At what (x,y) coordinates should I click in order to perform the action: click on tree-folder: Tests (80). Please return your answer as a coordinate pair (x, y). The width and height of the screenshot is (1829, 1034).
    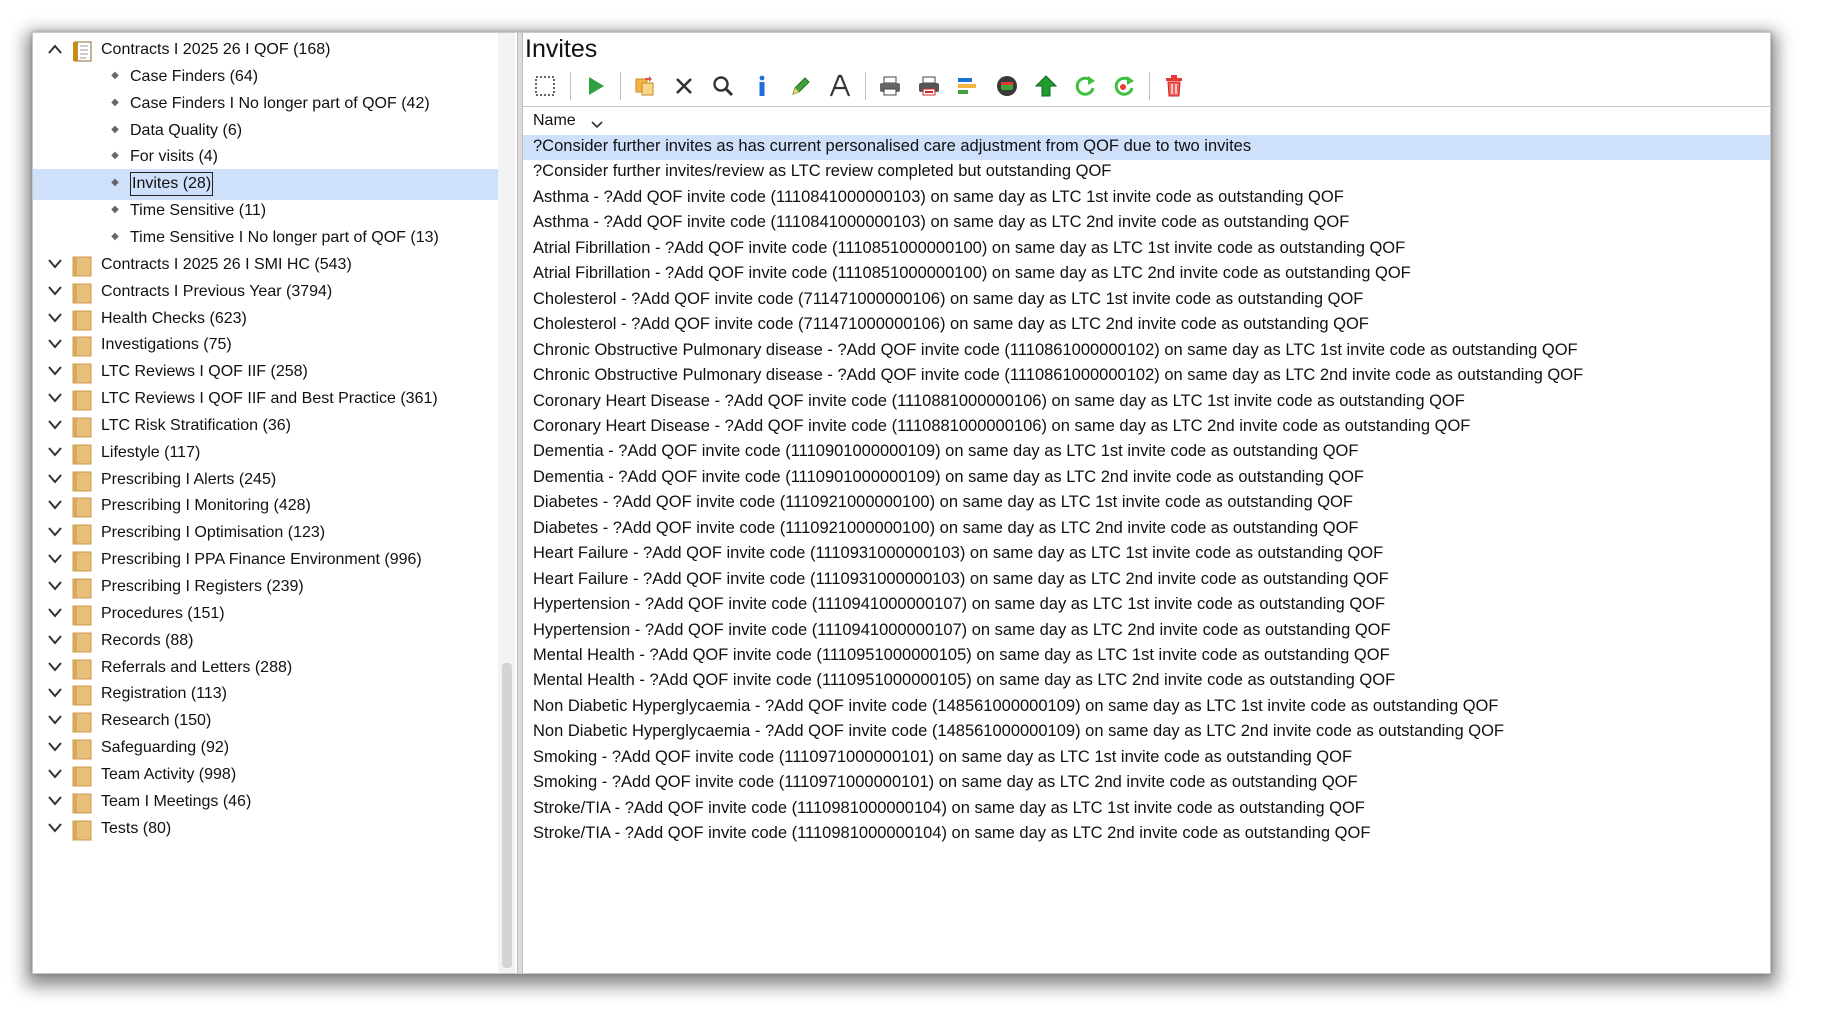
    Looking at the image, I should click on (265, 829).